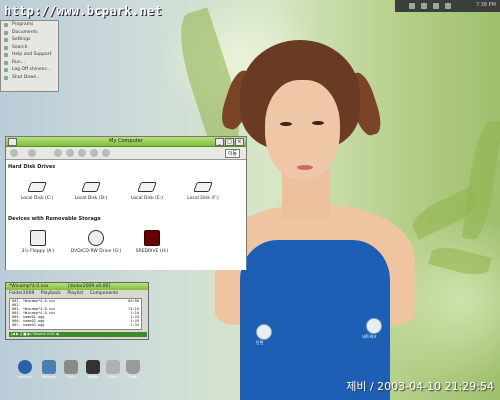 Image resolution: width=500 pixels, height=400 pixels. I want to click on forward-icon, so click(32, 153).